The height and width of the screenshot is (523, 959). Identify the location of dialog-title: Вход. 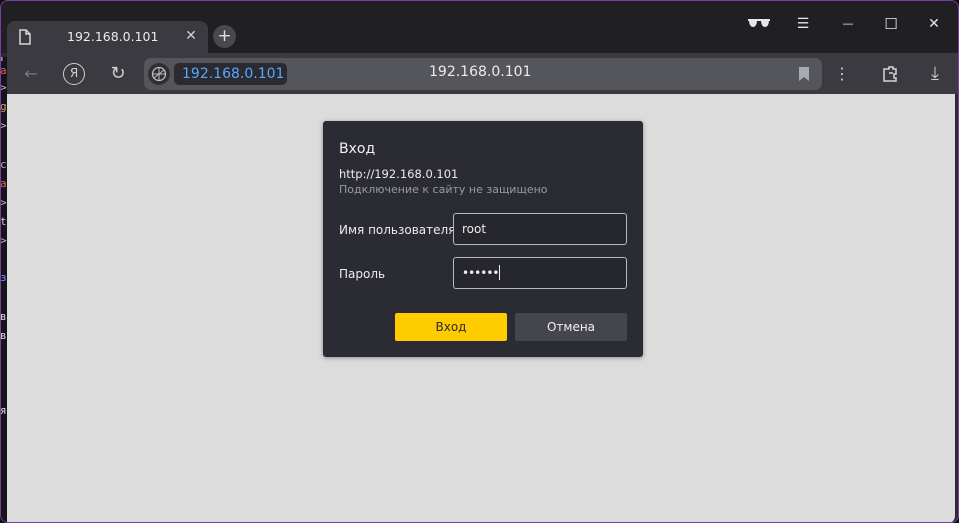
(357, 149).